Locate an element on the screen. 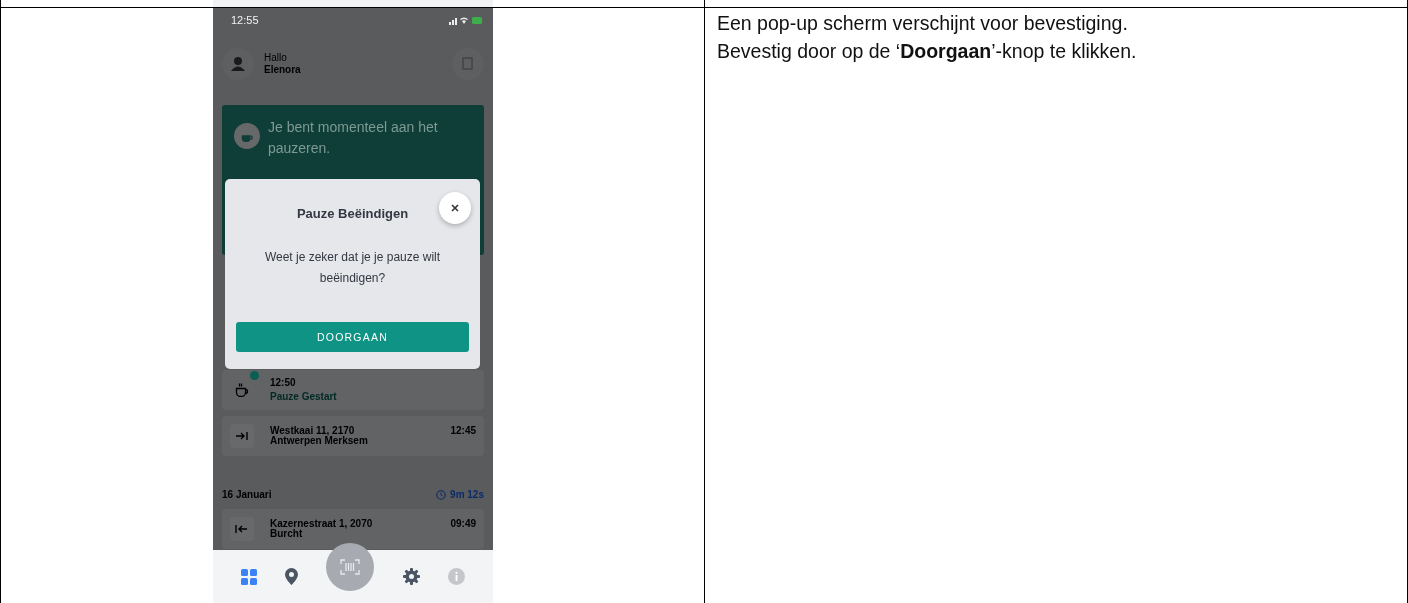  scan-icon is located at coordinates (350, 566).